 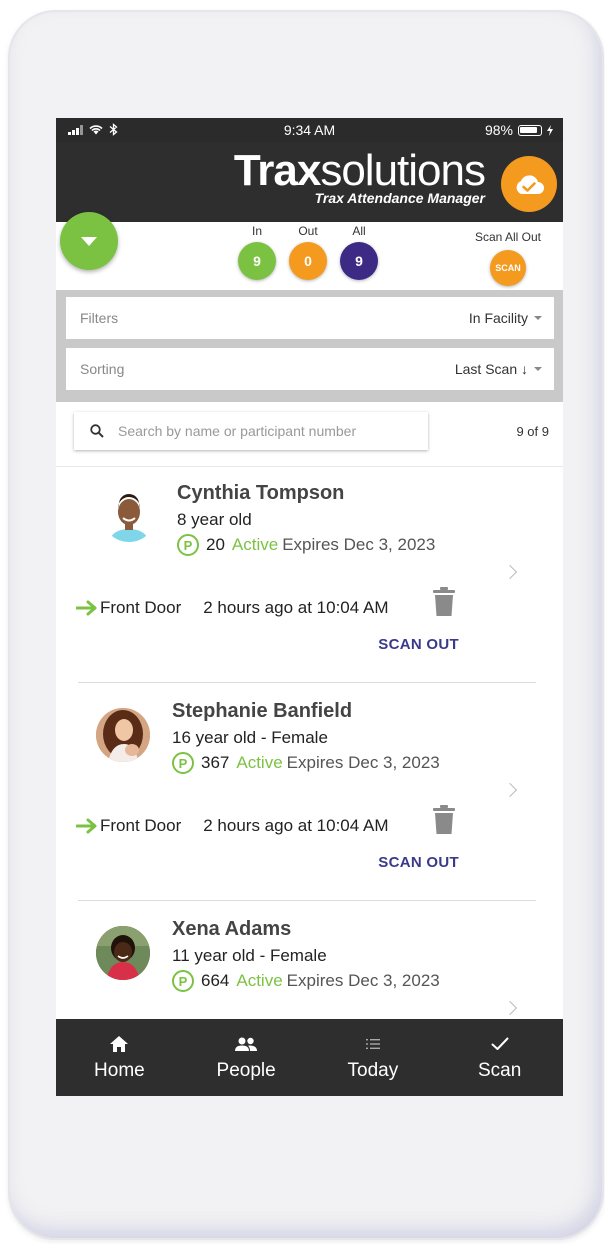 I want to click on counter-all-value: 9, so click(x=359, y=261).